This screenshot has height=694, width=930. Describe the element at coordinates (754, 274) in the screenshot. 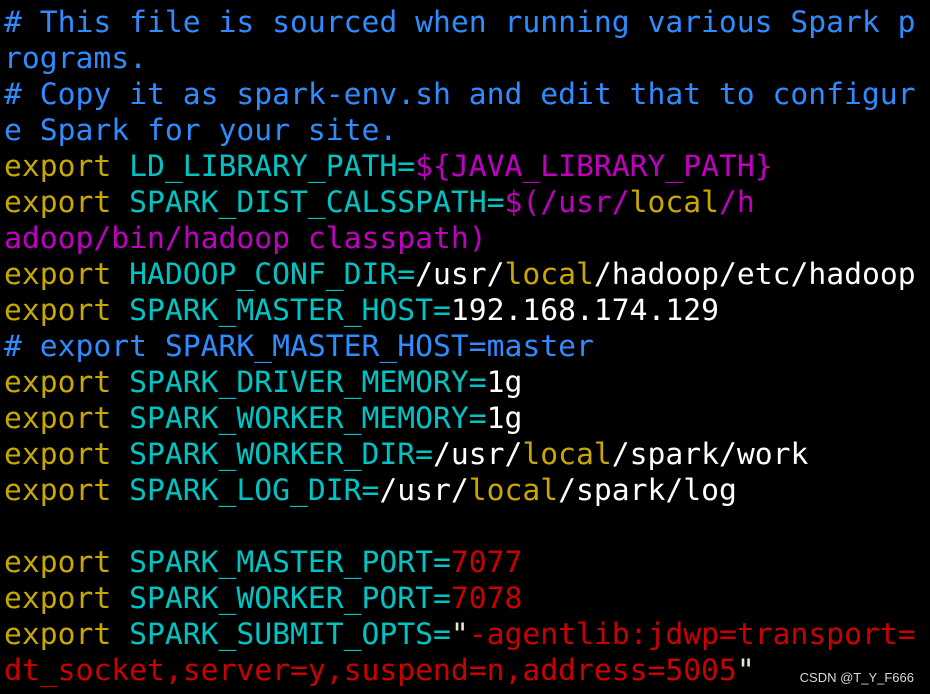

I see `token-text: /hadoop/etc/hadoop` at that location.